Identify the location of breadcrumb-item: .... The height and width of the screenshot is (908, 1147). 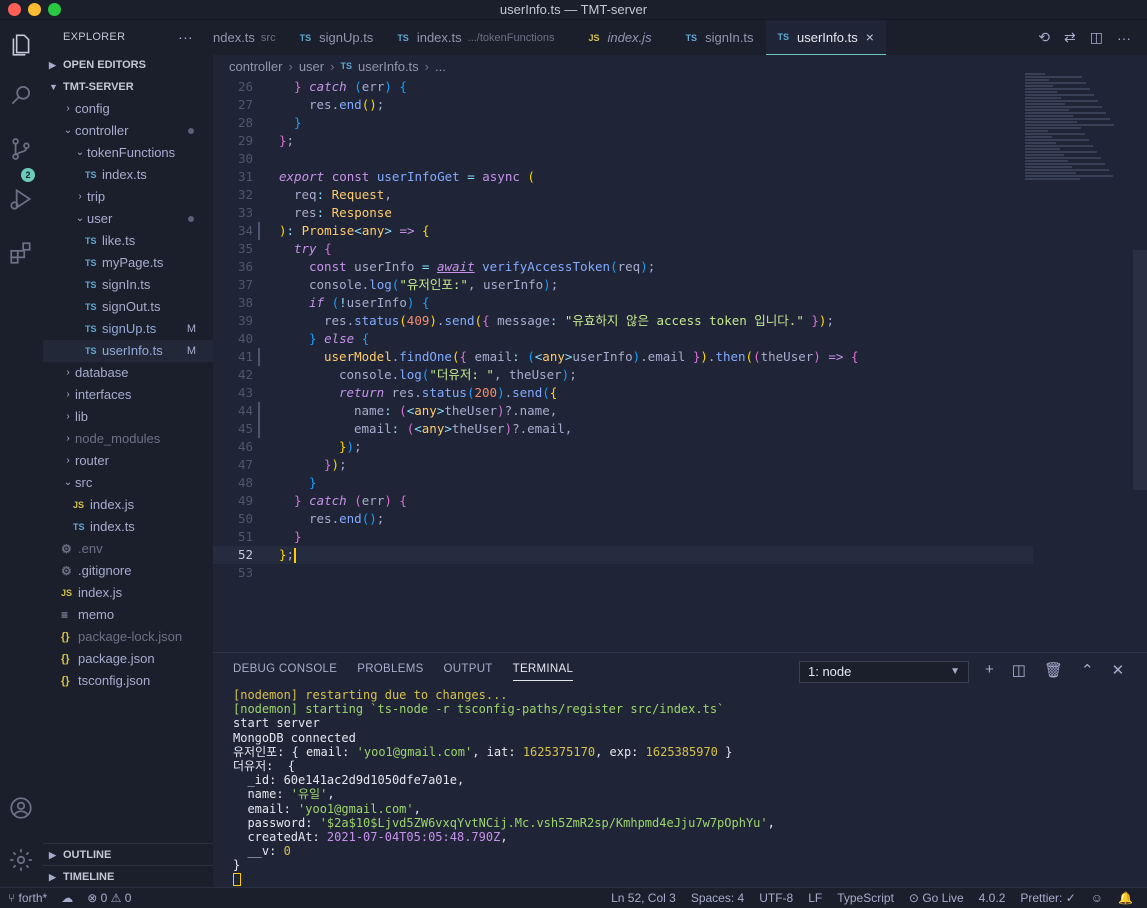
(440, 66).